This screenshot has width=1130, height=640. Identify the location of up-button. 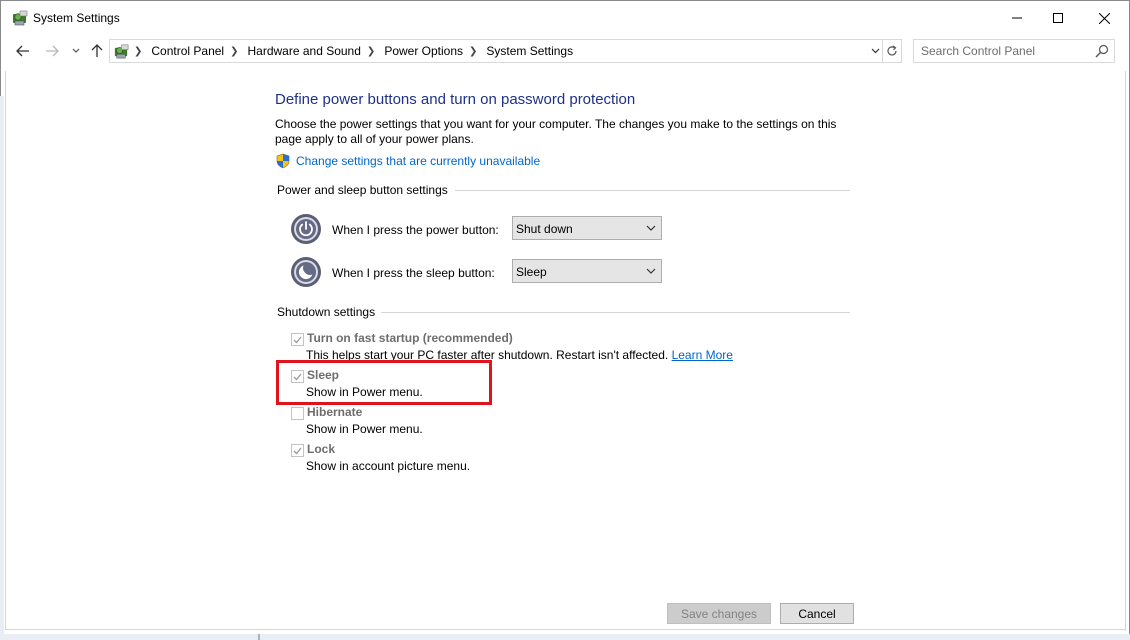
(97, 51).